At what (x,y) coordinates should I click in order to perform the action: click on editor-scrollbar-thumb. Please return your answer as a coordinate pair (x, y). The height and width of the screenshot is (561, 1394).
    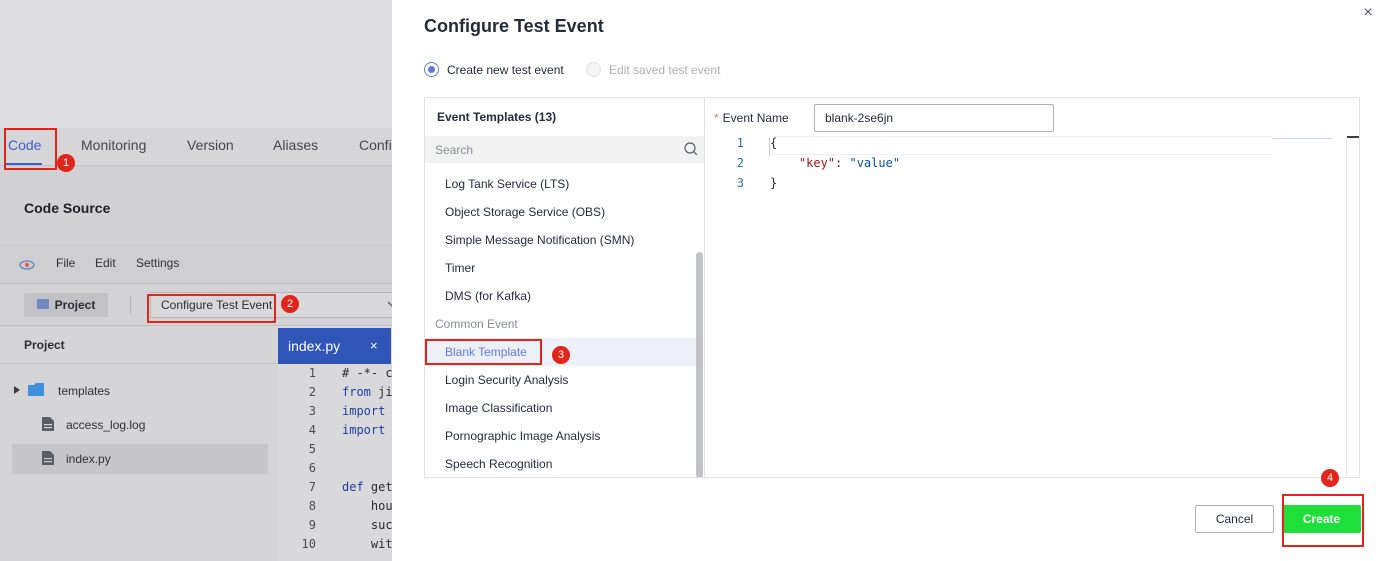
    Looking at the image, I should click on (1353, 137).